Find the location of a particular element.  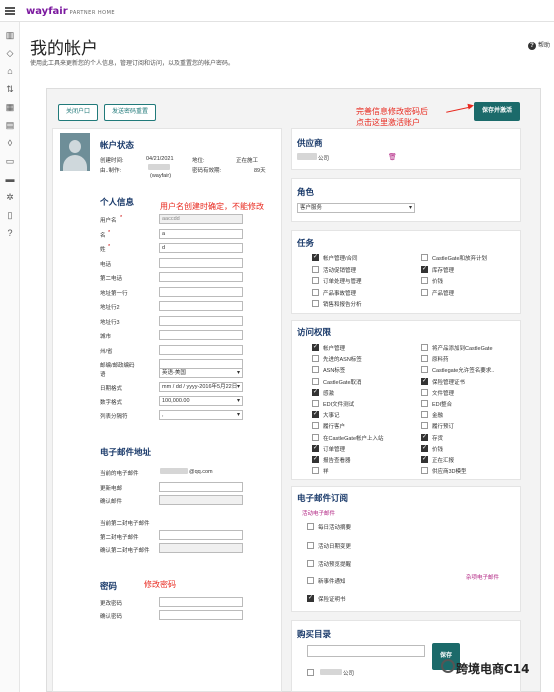

hamburger-menu-icon is located at coordinates (10, 11).